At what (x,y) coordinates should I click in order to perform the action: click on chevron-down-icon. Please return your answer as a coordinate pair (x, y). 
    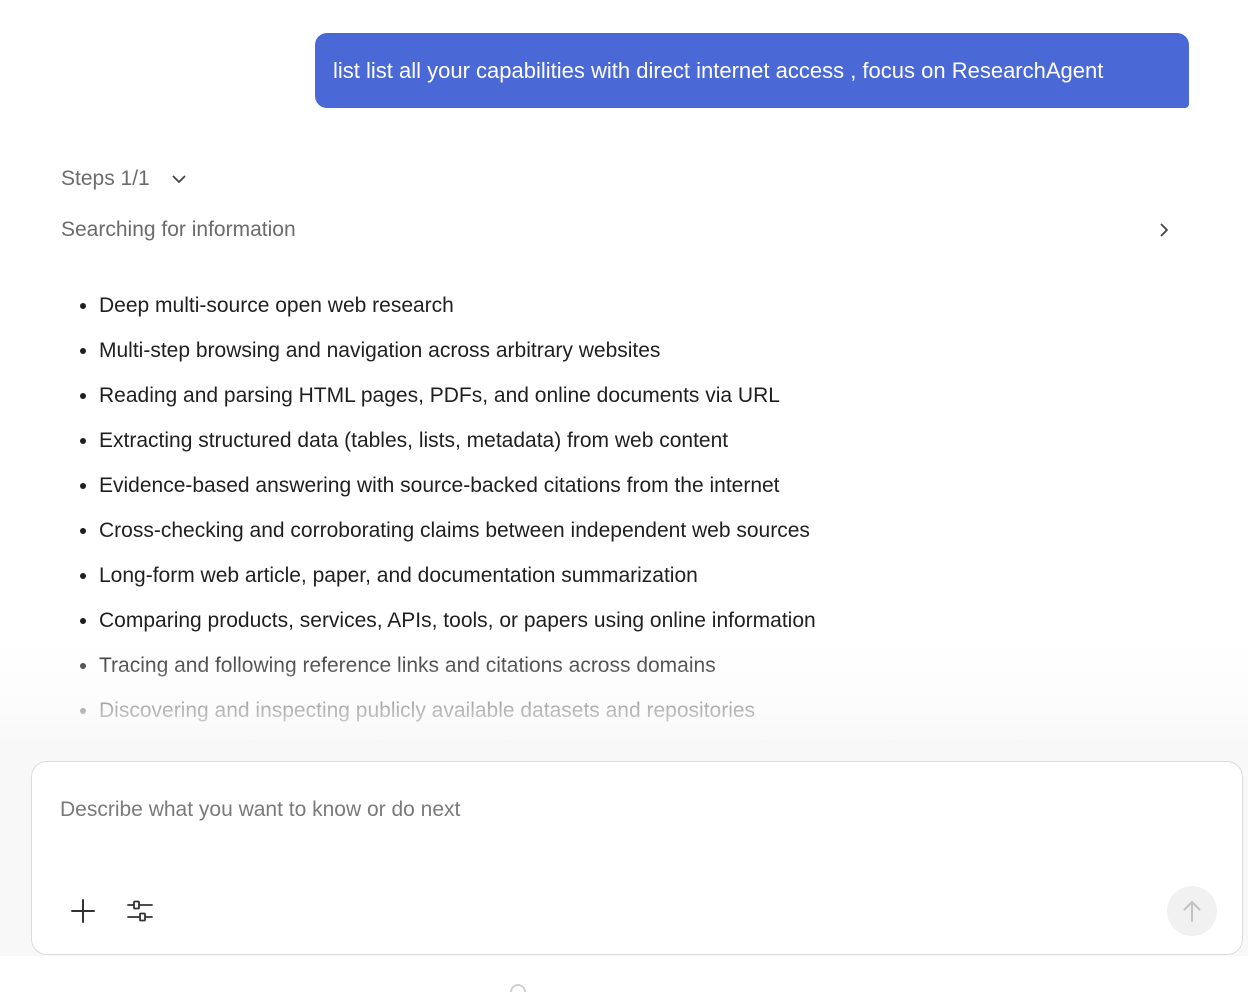
    Looking at the image, I should click on (179, 179).